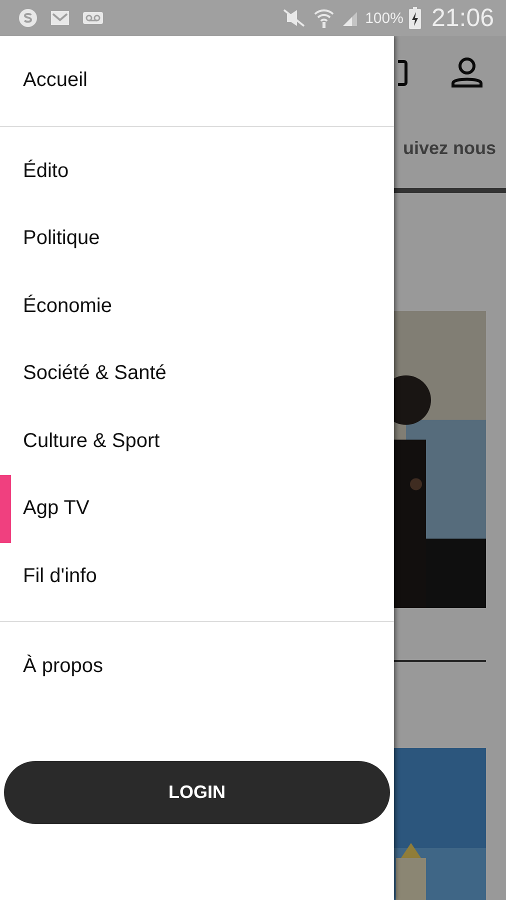 Image resolution: width=506 pixels, height=900 pixels. What do you see at coordinates (449, 148) in the screenshot?
I see `tab-label: uivez nous` at bounding box center [449, 148].